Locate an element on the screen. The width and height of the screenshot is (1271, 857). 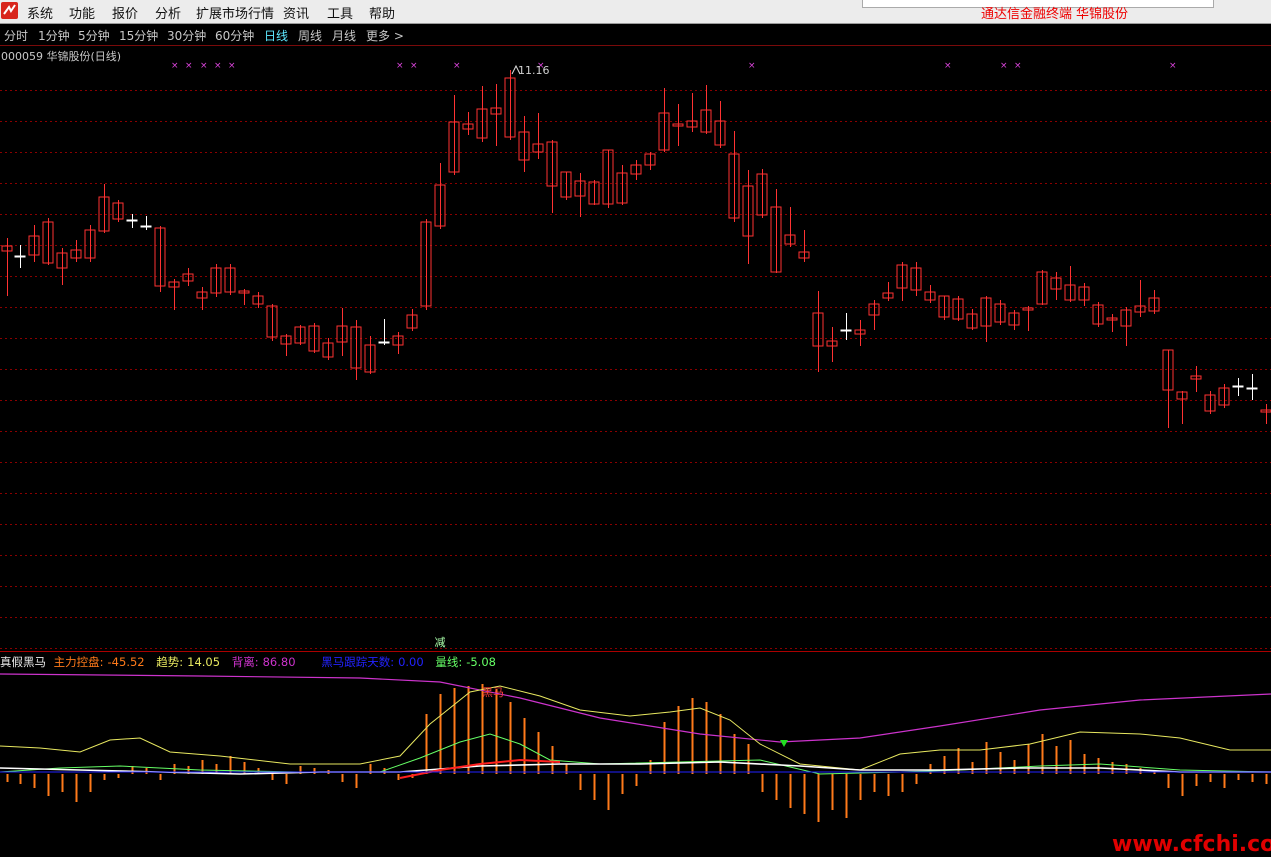
period-15min: 15分钟 is located at coordinates (138, 35).